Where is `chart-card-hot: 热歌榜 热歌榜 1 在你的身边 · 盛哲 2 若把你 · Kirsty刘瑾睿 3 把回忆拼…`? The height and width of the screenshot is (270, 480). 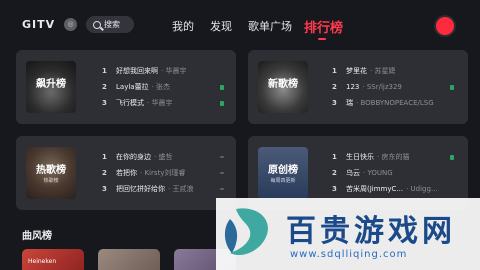 chart-card-hot: 热歌榜 热歌榜 1 在你的身边 · 盛哲 2 若把你 · Kirsty刘瑾睿 3 把回忆拼… is located at coordinates (126, 173).